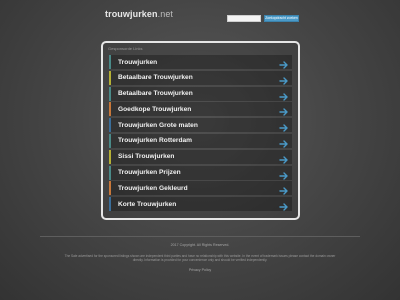  I want to click on link-item: Trouwjurken, so click(200, 62).